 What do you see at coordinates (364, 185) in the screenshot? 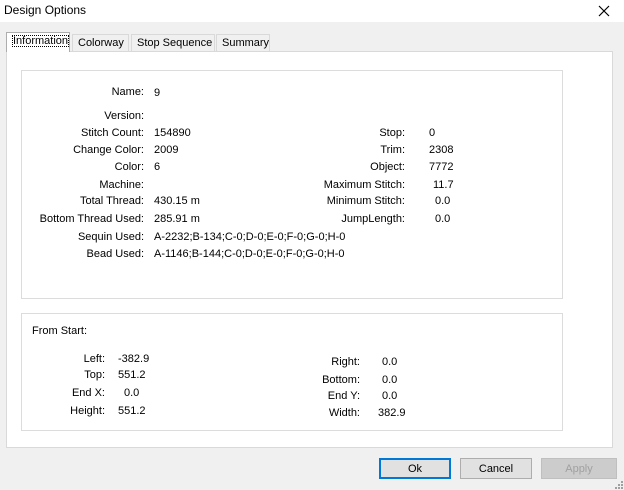
I see `max-stitch-label: Maximum Stitch:` at bounding box center [364, 185].